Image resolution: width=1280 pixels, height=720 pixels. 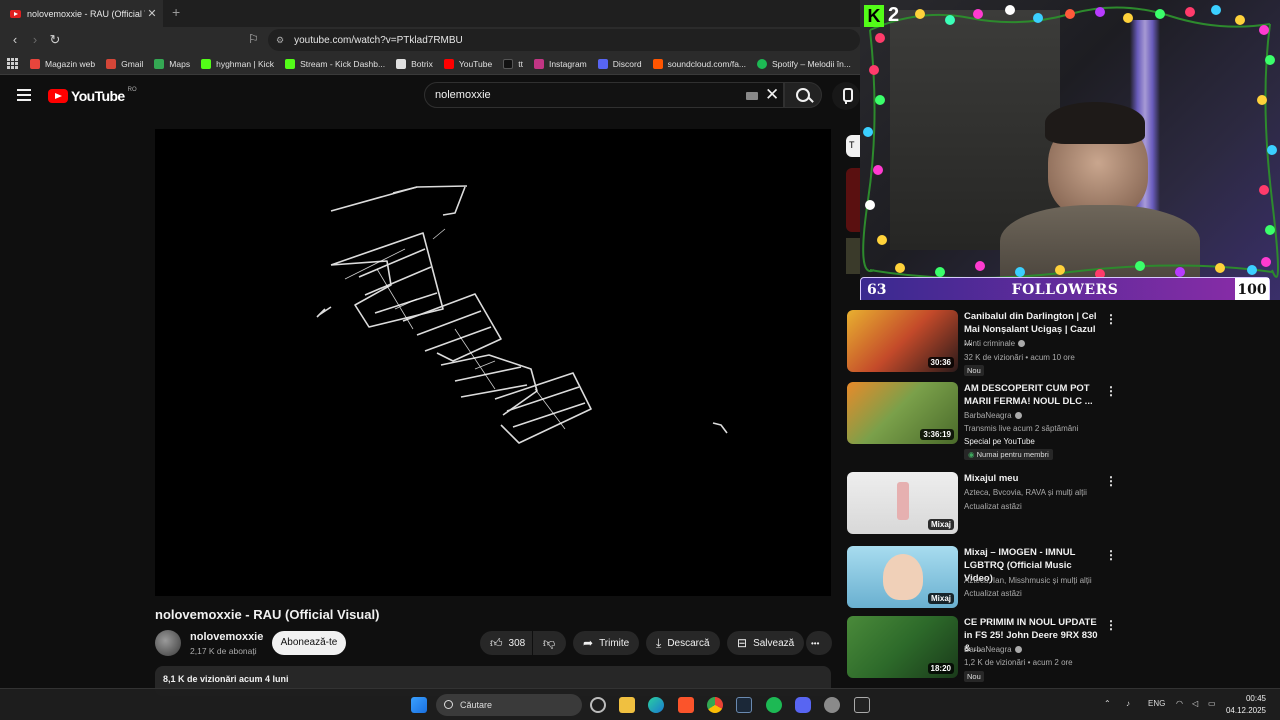 I want to click on bookmark-maps: Maps, so click(x=172, y=63).